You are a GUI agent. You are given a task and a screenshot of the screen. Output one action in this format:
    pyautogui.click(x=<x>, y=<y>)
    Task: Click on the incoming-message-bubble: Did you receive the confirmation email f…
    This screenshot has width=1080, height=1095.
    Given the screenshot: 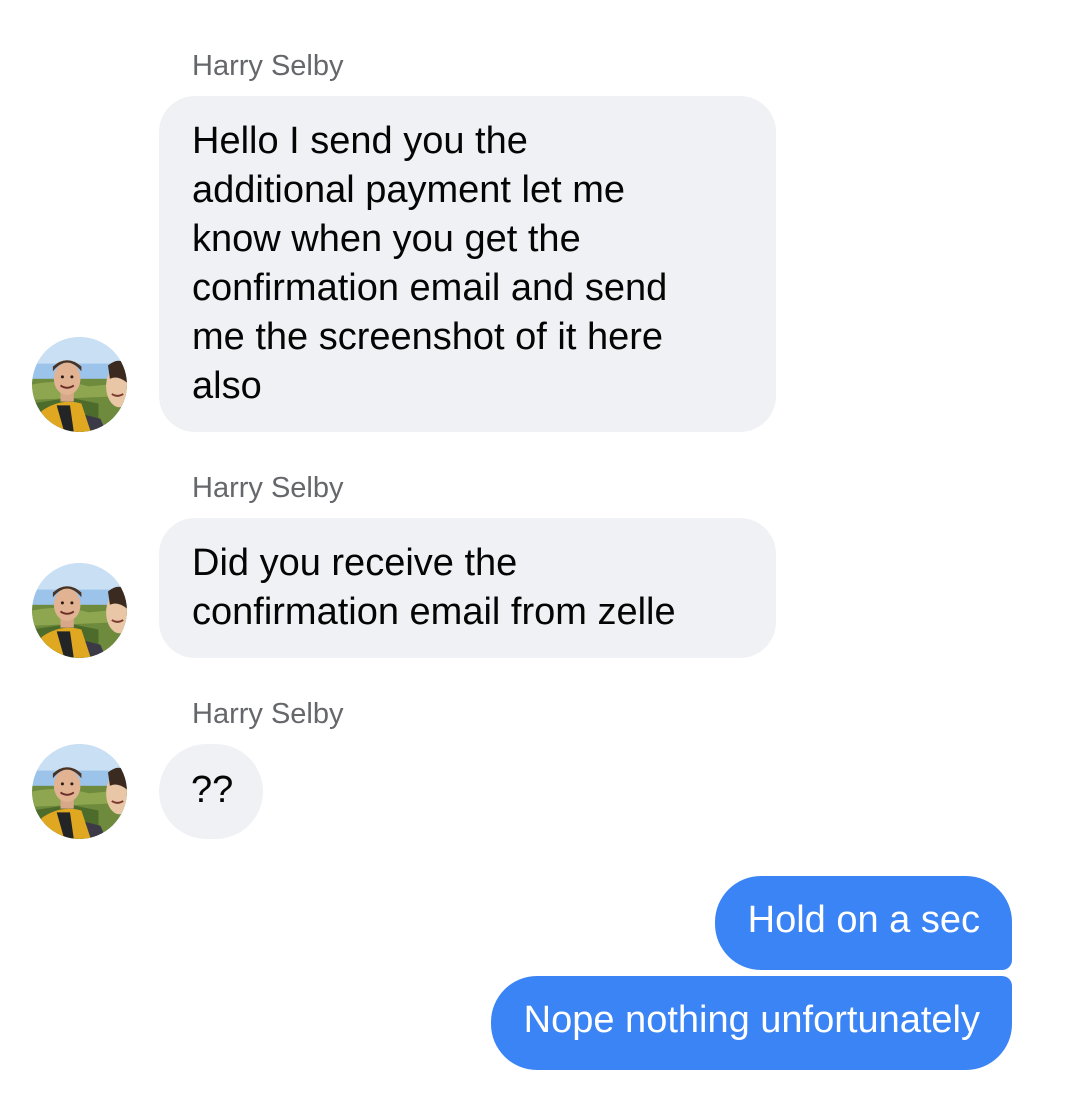 What is the action you would take?
    pyautogui.click(x=467, y=588)
    